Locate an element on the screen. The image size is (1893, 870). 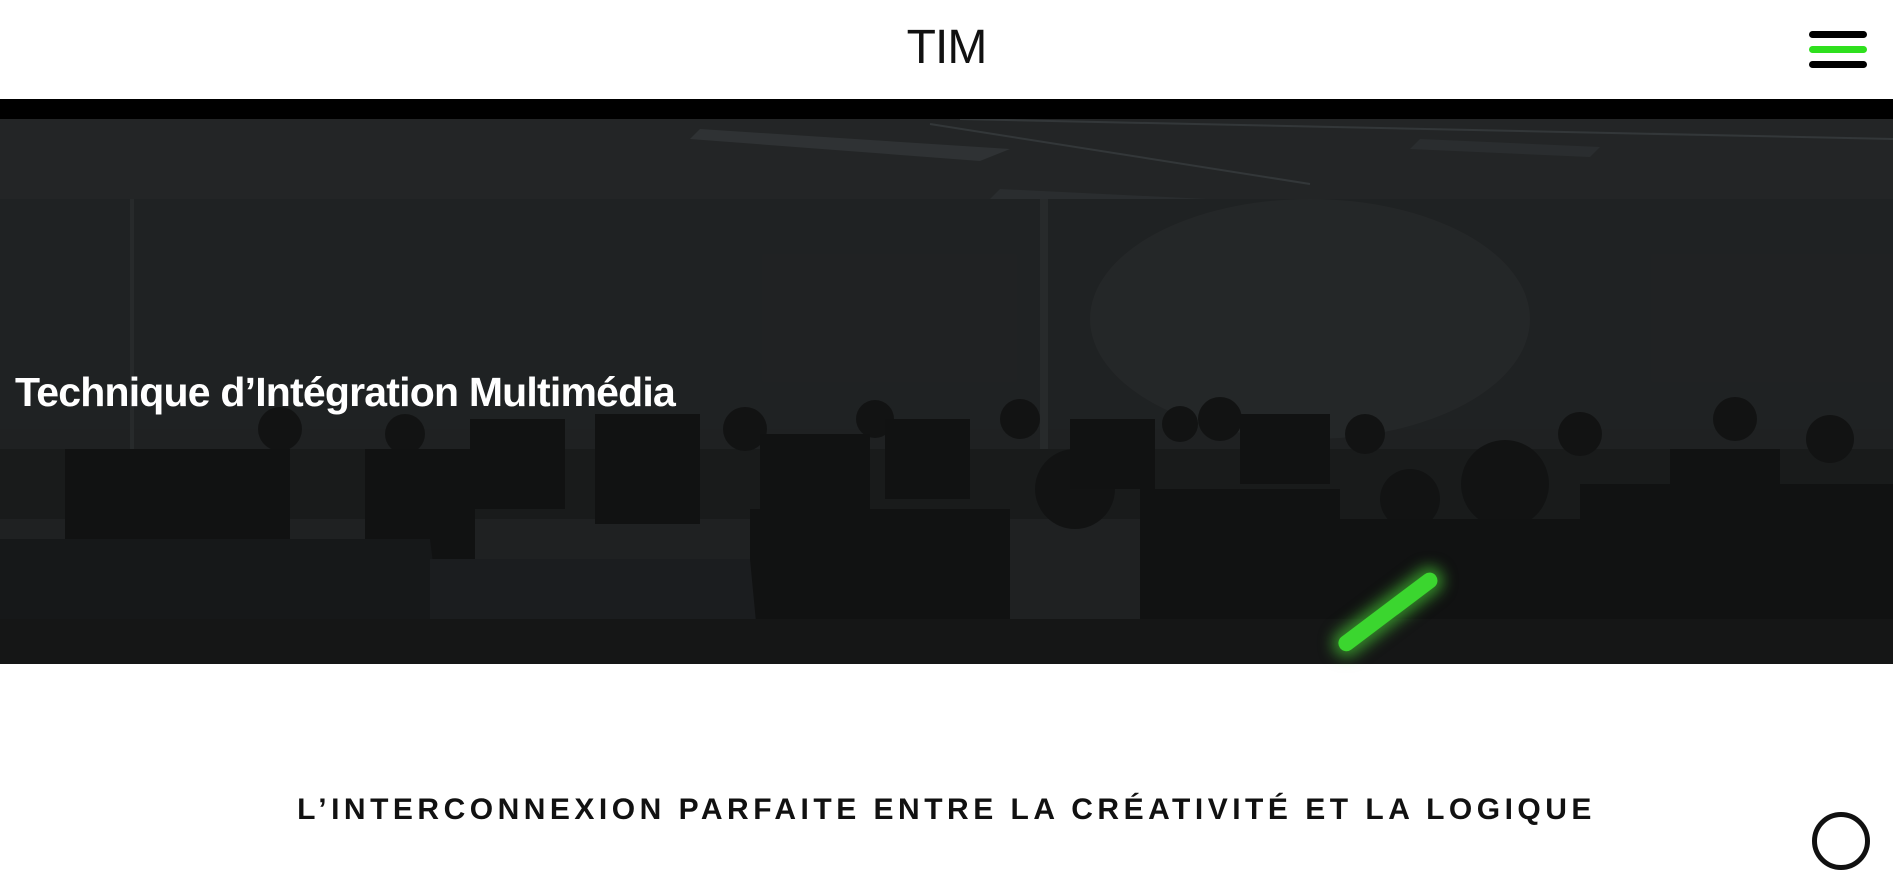
site-header: TIM is located at coordinates (946, 49).